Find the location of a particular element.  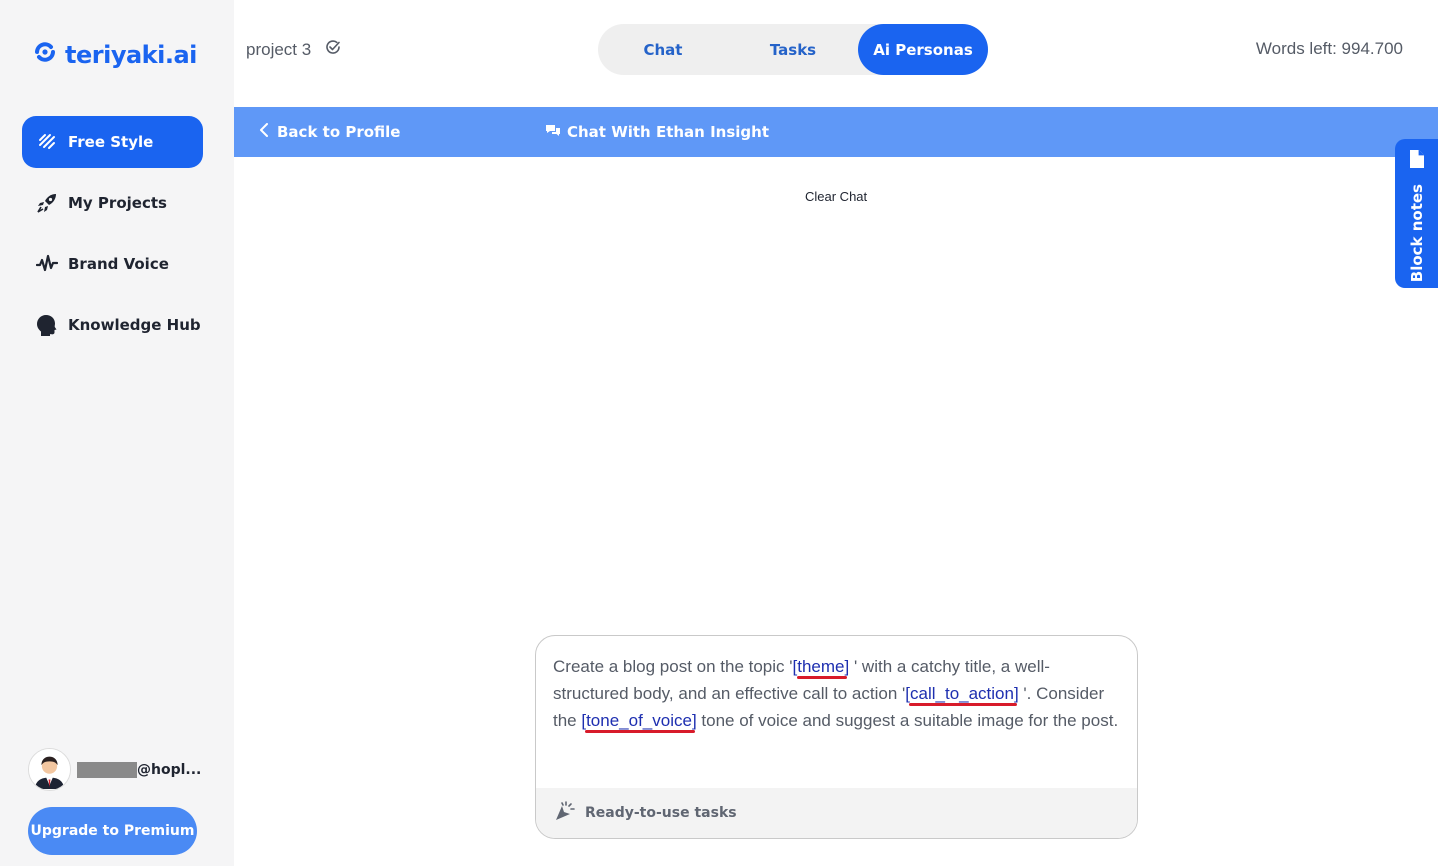

free-style-icon is located at coordinates (47, 142).